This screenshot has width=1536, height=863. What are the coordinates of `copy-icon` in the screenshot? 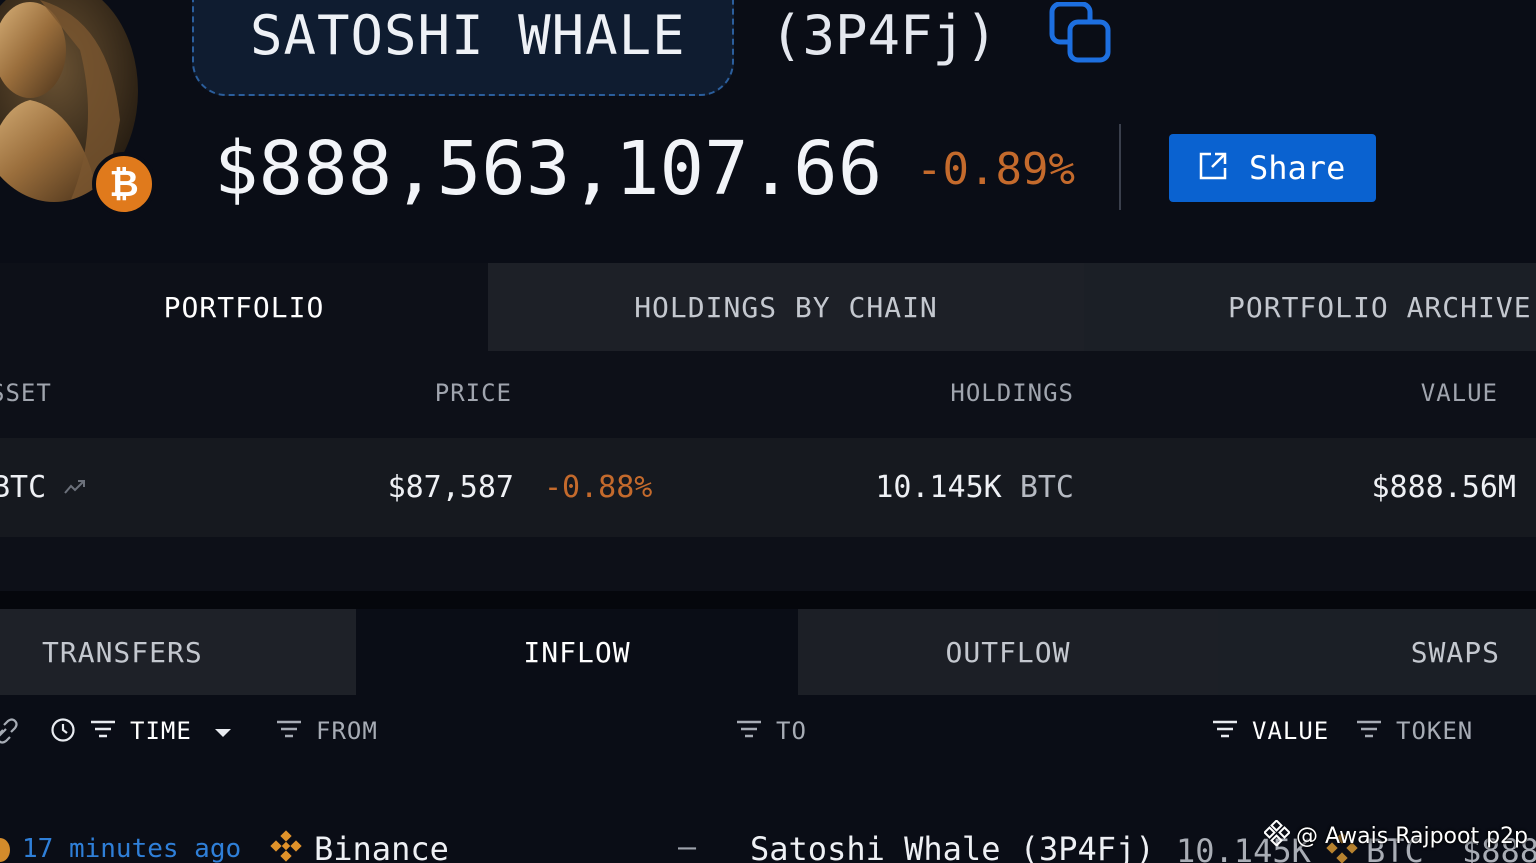 It's located at (1081, 32).